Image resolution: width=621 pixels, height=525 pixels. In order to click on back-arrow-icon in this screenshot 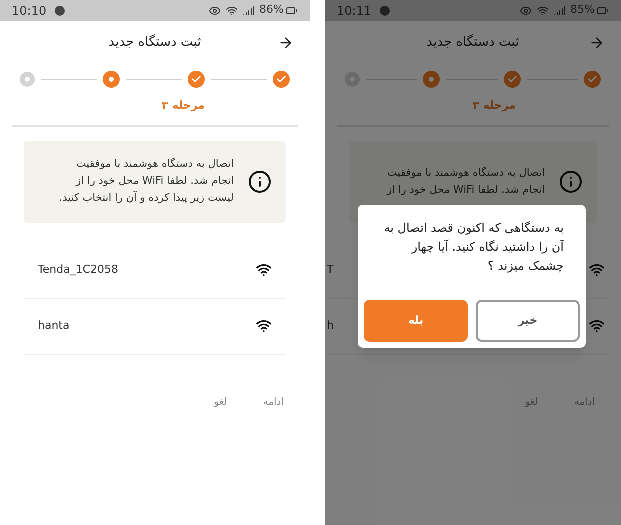, I will do `click(286, 43)`.